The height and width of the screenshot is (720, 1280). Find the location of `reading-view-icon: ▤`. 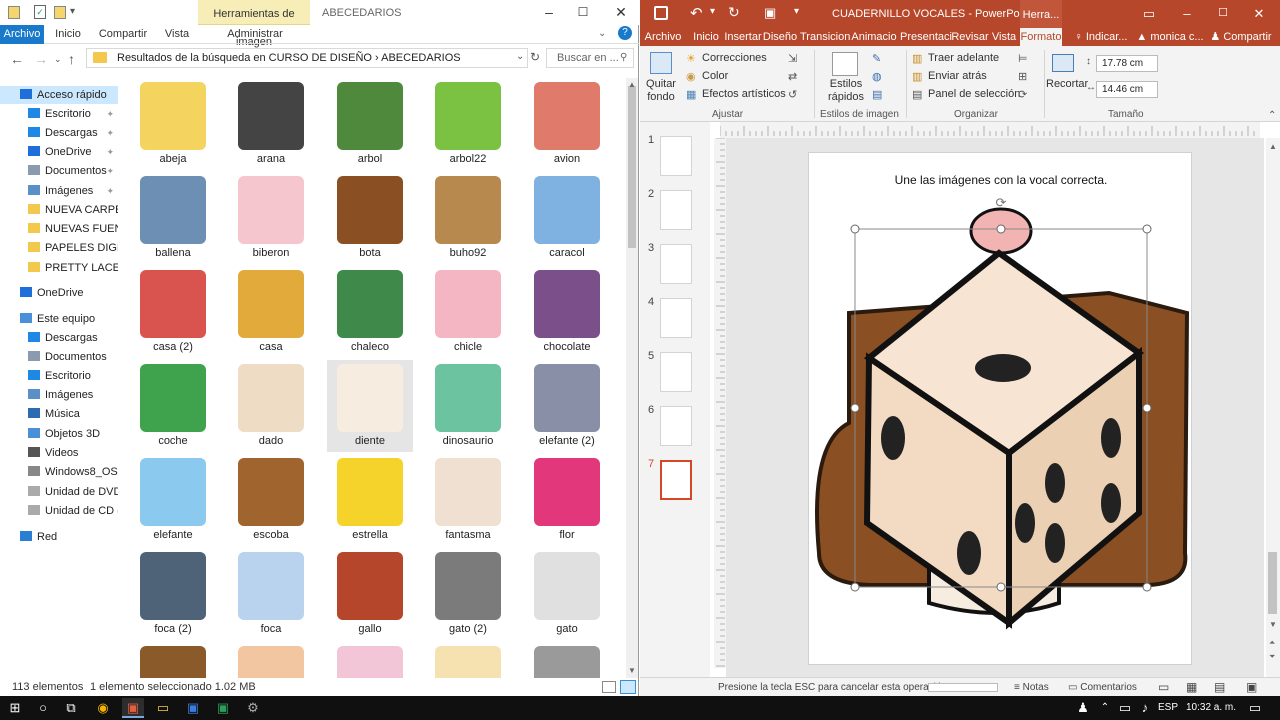

reading-view-icon: ▤ is located at coordinates (1219, 687).